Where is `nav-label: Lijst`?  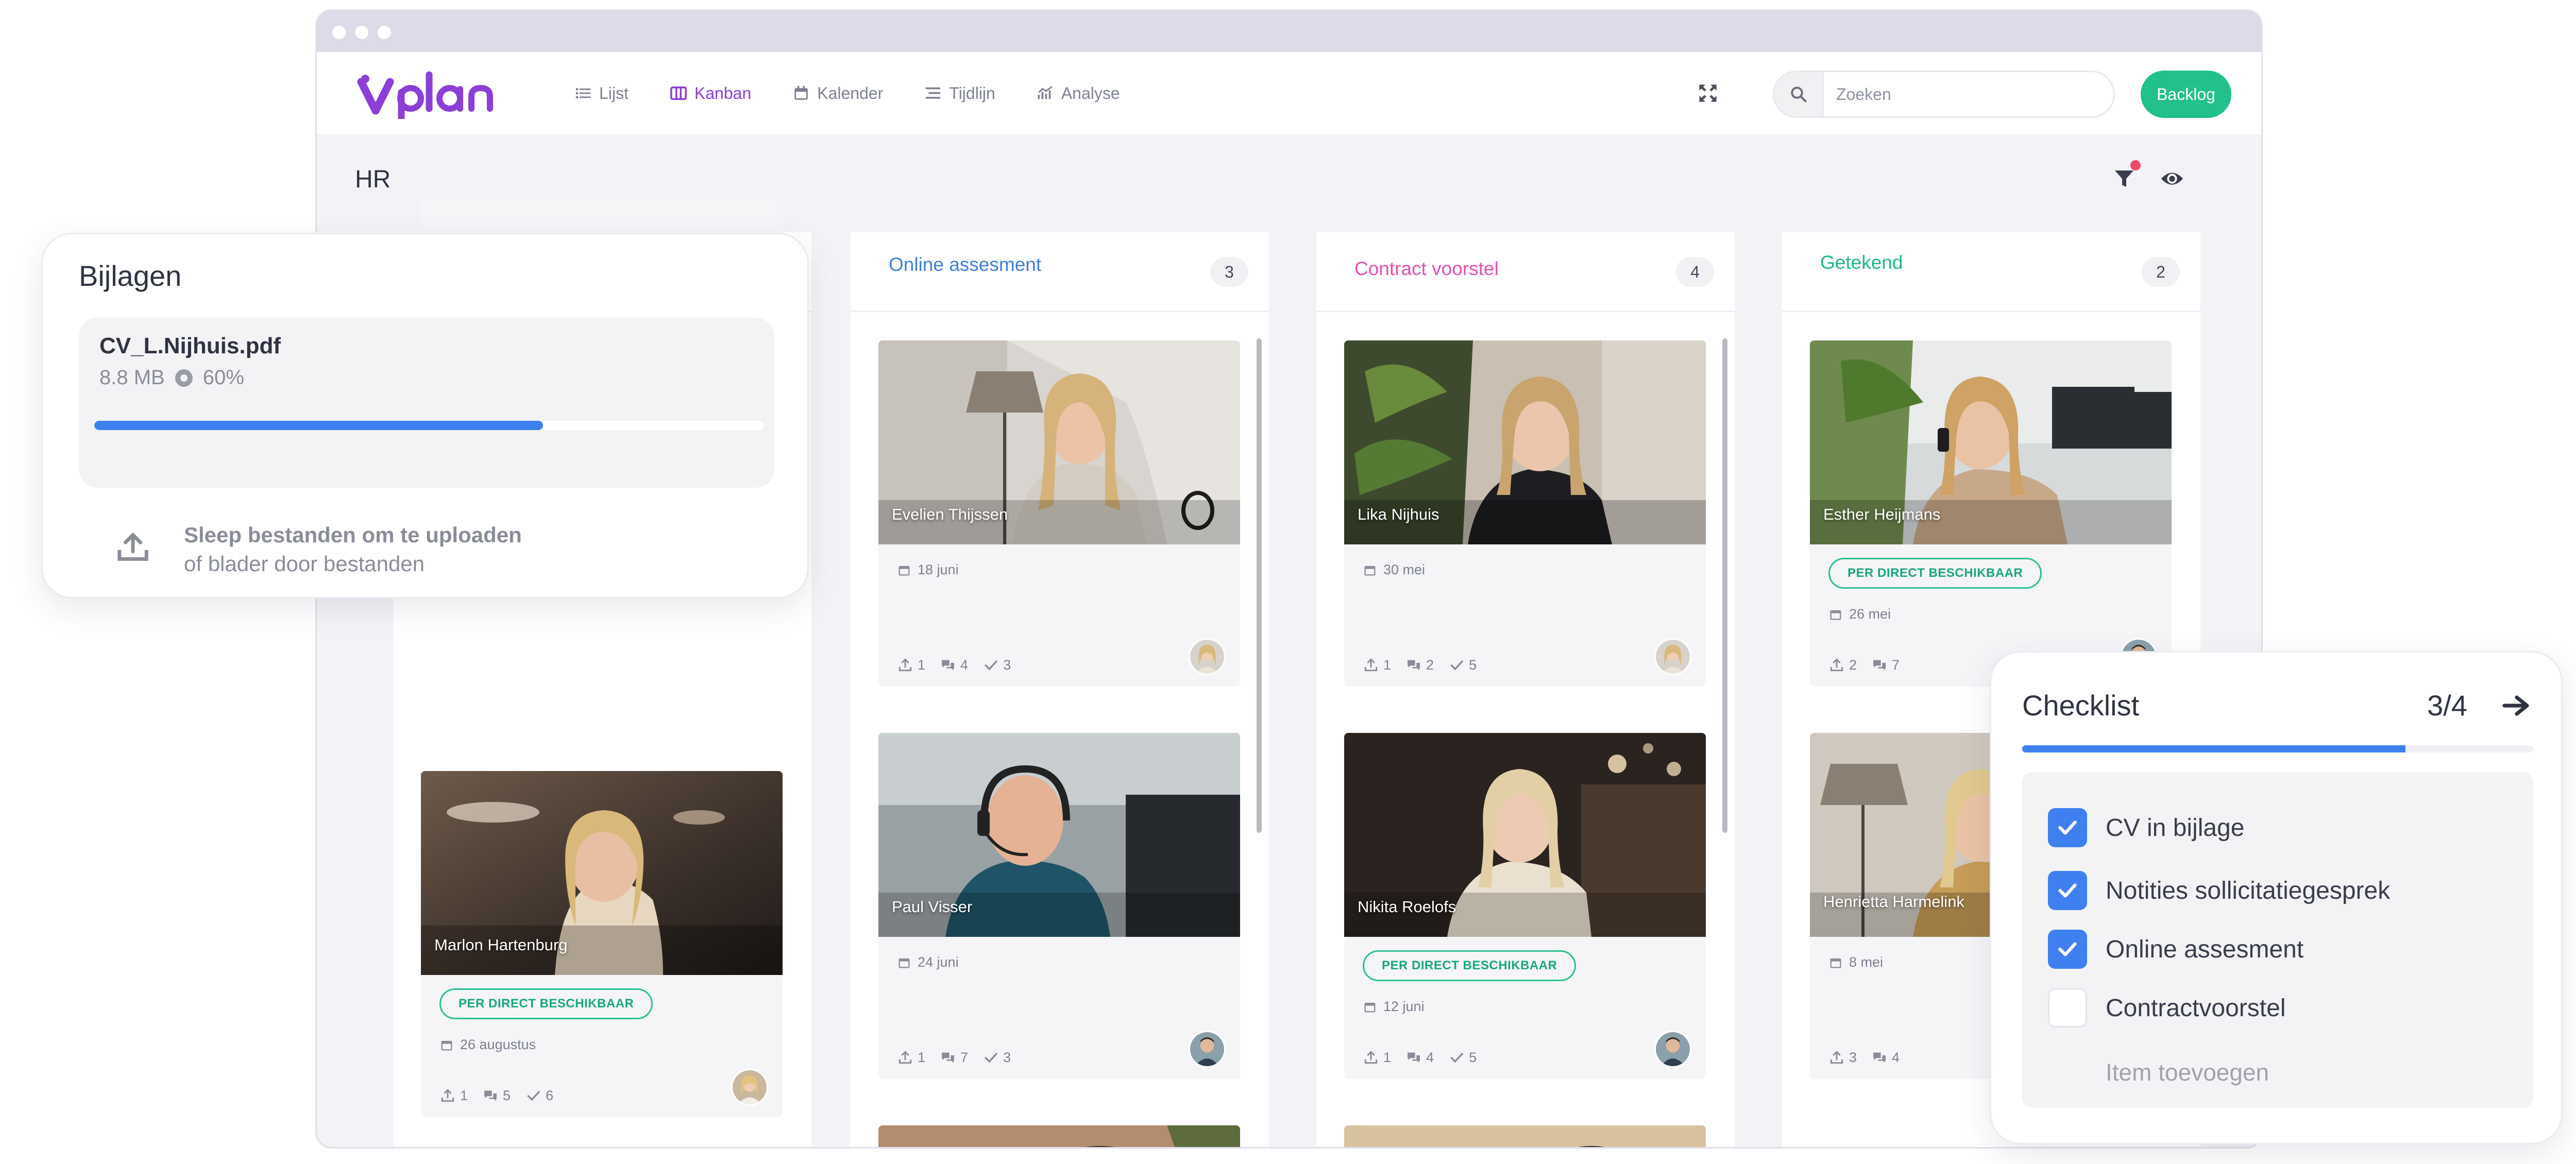
nav-label: Lijst is located at coordinates (614, 92).